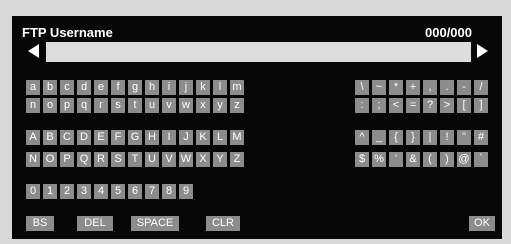  What do you see at coordinates (118, 191) in the screenshot?
I see `key-button: 5` at bounding box center [118, 191].